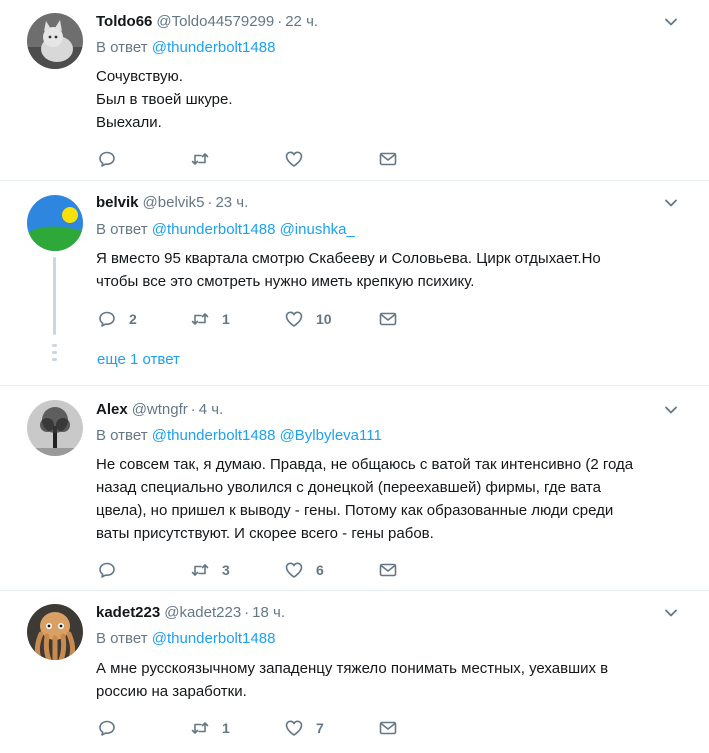 The image size is (709, 753). What do you see at coordinates (320, 570) in the screenshot?
I see `like-count: 6` at bounding box center [320, 570].